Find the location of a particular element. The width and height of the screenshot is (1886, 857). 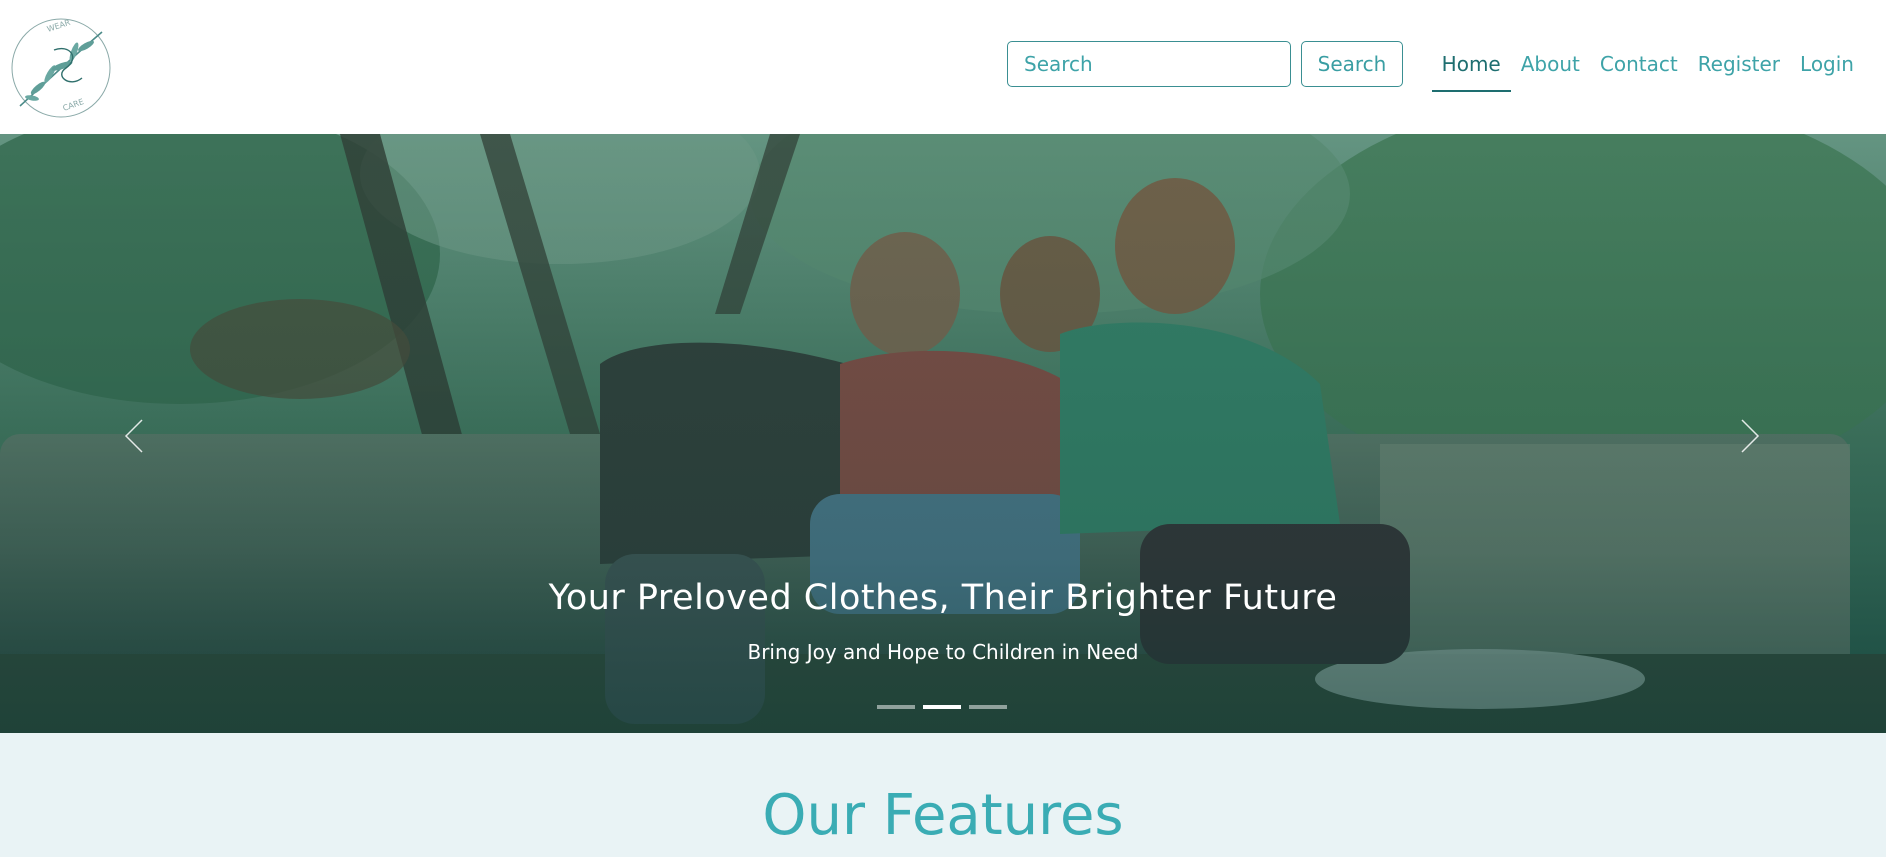

search-button: Search is located at coordinates (1352, 64).